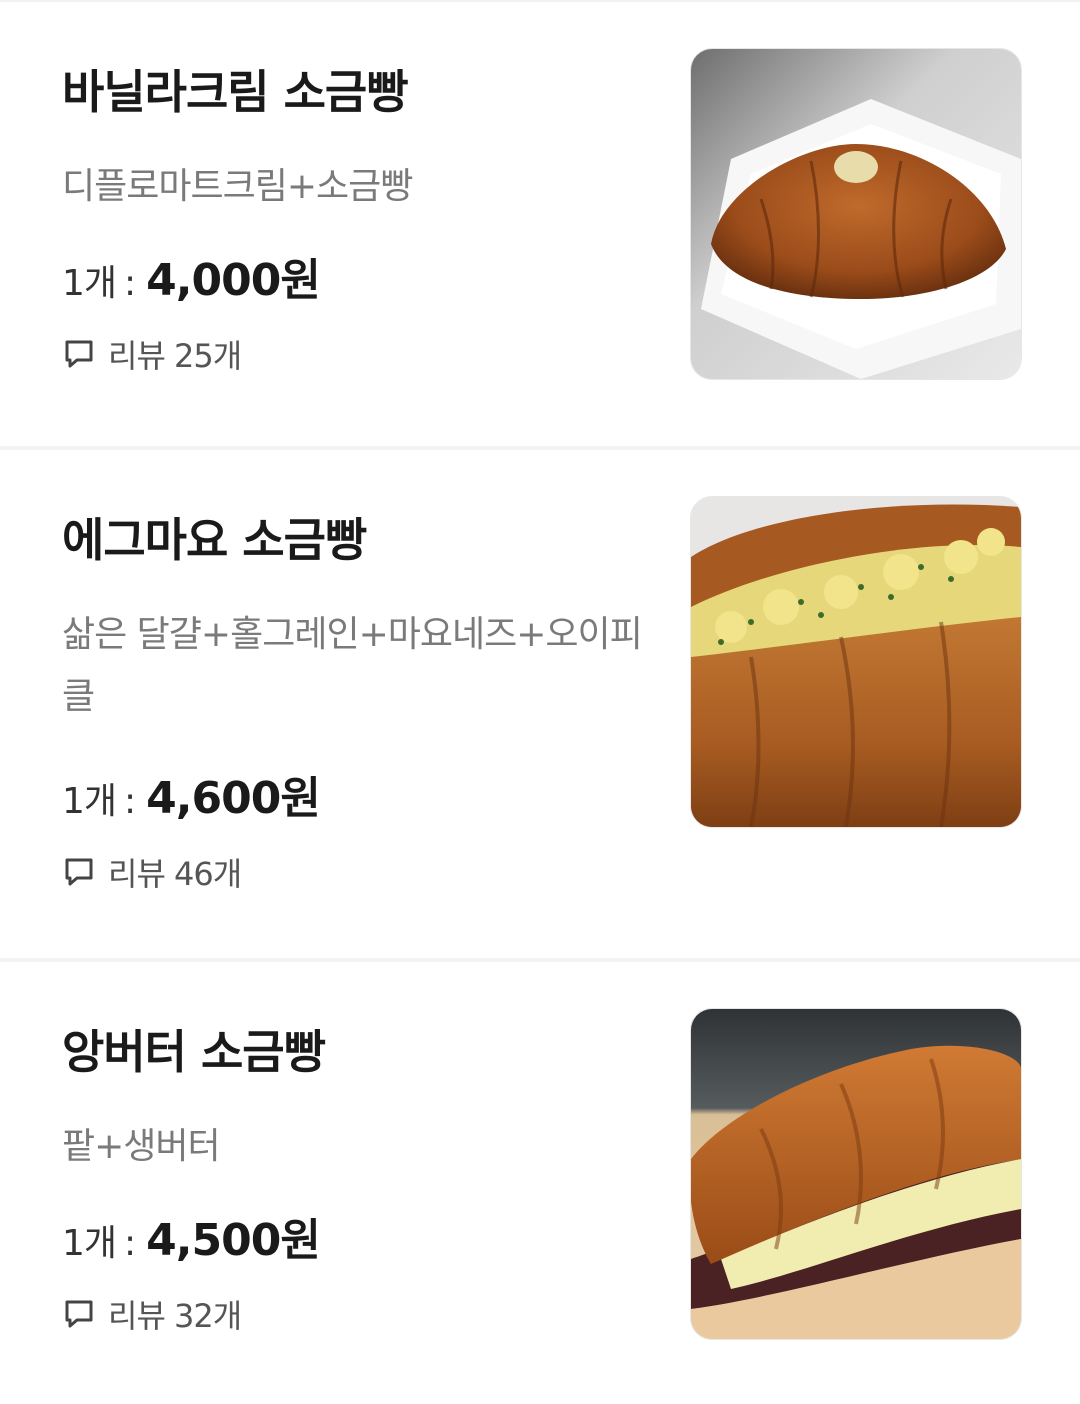 The height and width of the screenshot is (1404, 1080). Describe the element at coordinates (175, 874) in the screenshot. I see `review-count: 리뷰 46개` at that location.